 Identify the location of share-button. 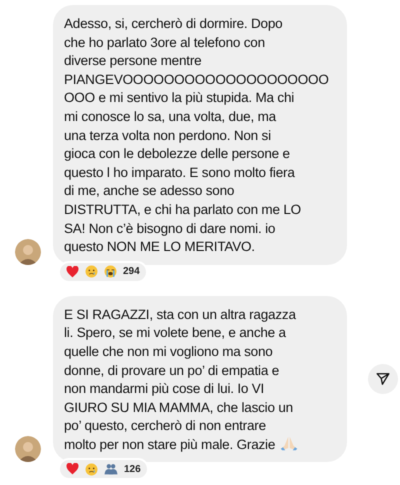
(383, 379).